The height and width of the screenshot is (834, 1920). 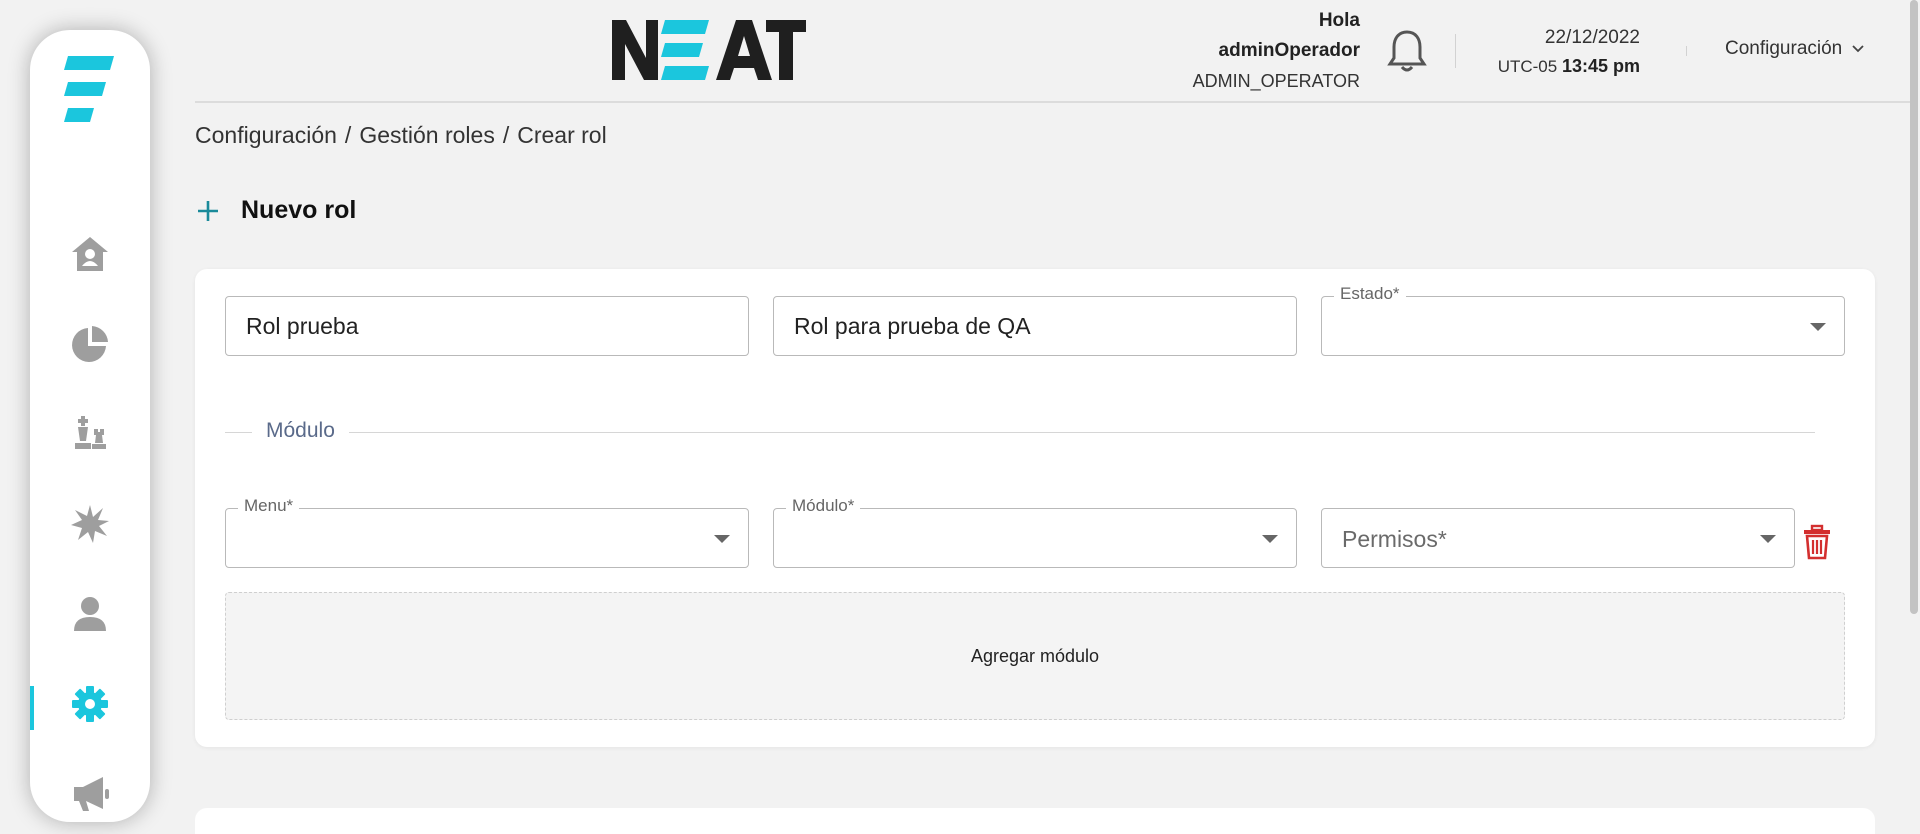 I want to click on gear-icon, so click(x=90, y=704).